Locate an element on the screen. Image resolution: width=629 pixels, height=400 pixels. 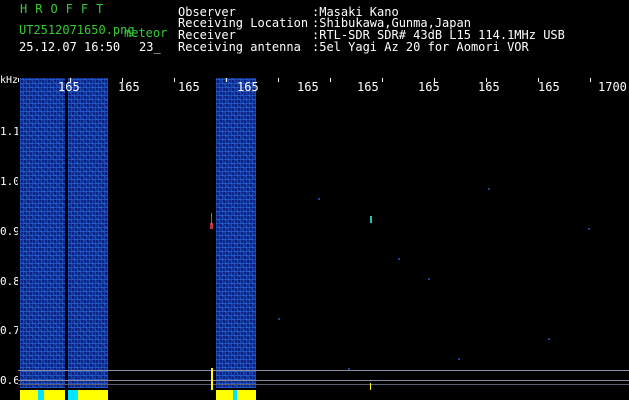
y-axis-unit: kHz is located at coordinates (9, 80).